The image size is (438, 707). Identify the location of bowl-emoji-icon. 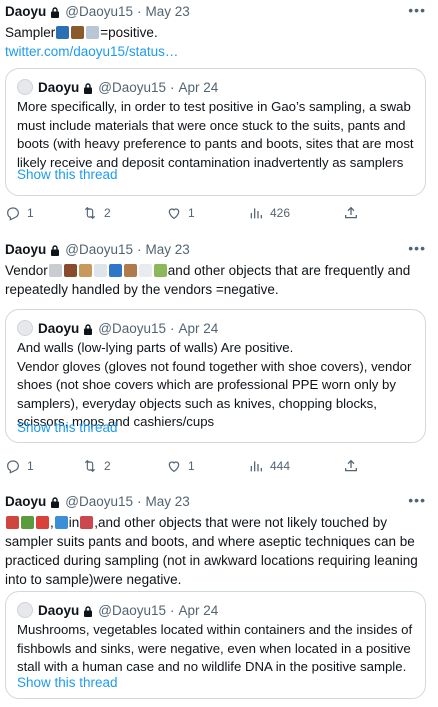
(70, 270).